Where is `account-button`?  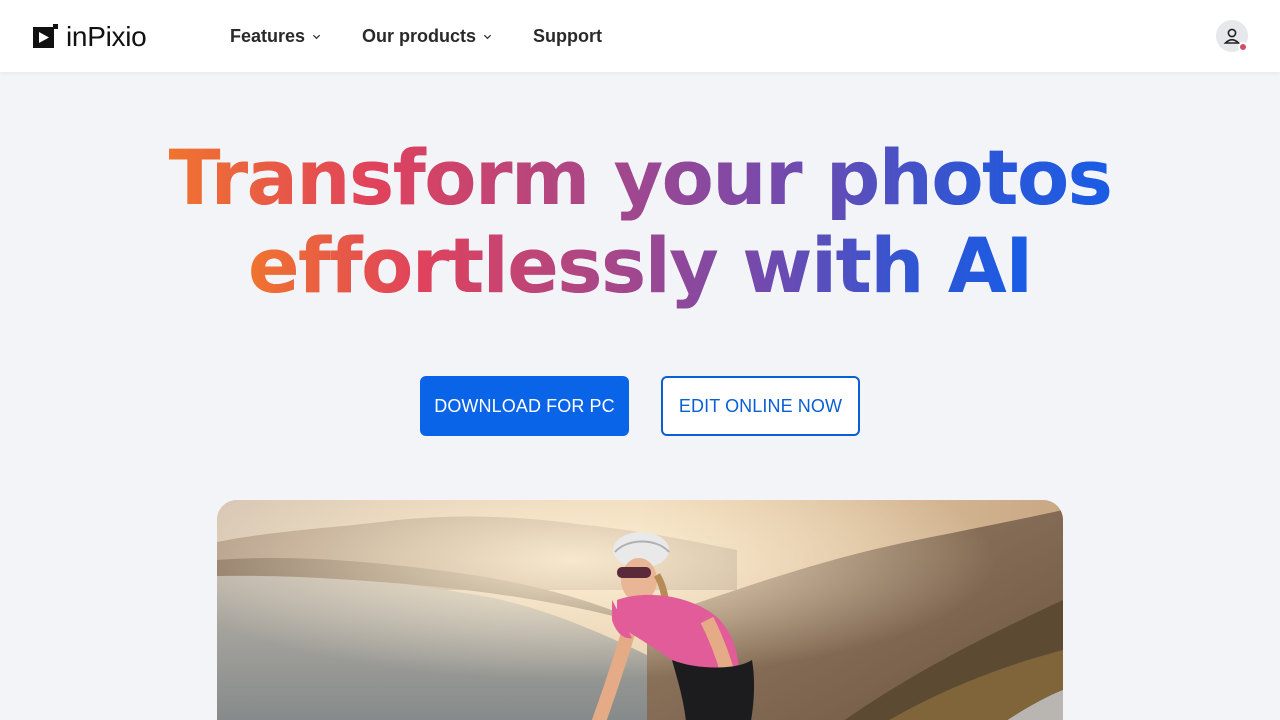 account-button is located at coordinates (1232, 36).